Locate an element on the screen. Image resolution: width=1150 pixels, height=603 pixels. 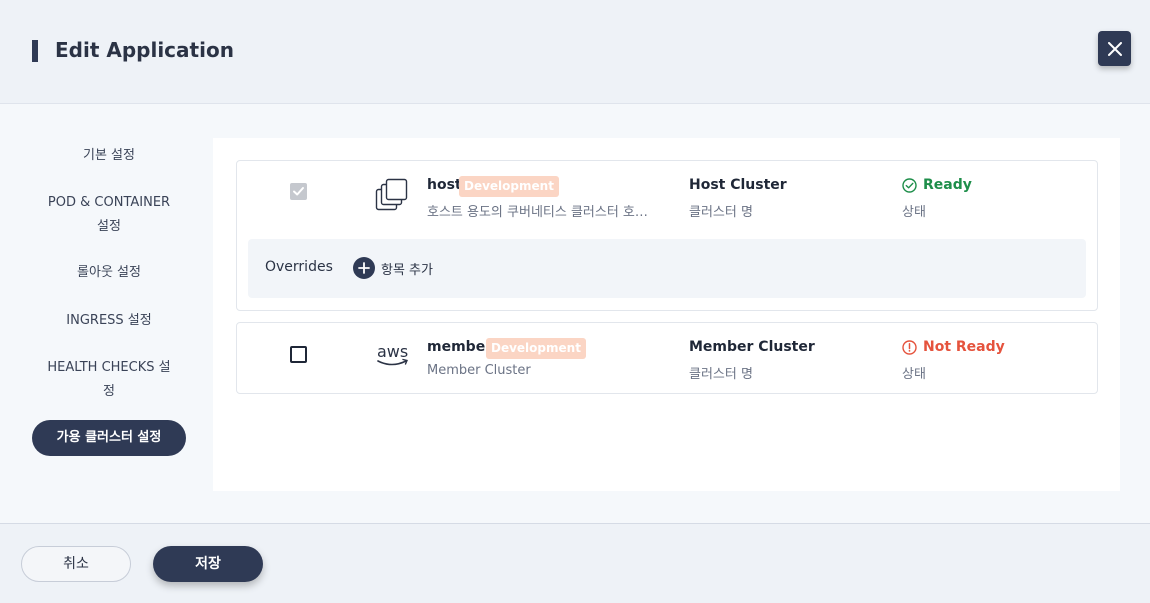
status-text: Ready is located at coordinates (947, 185).